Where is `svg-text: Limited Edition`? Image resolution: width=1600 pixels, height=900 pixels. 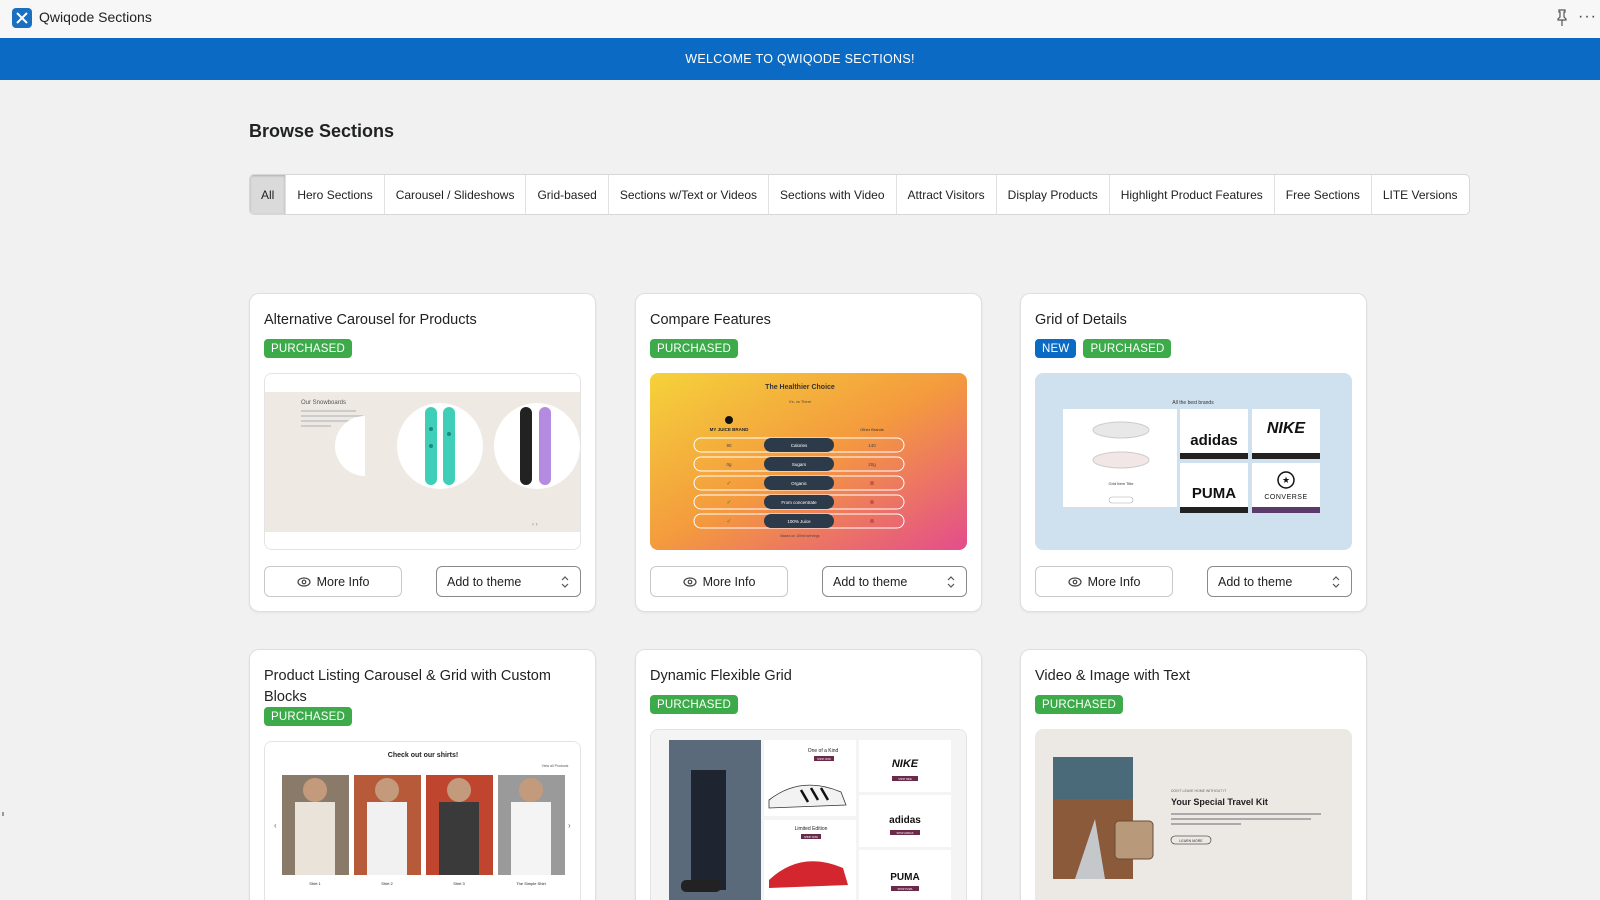 svg-text: Limited Edition is located at coordinates (811, 829).